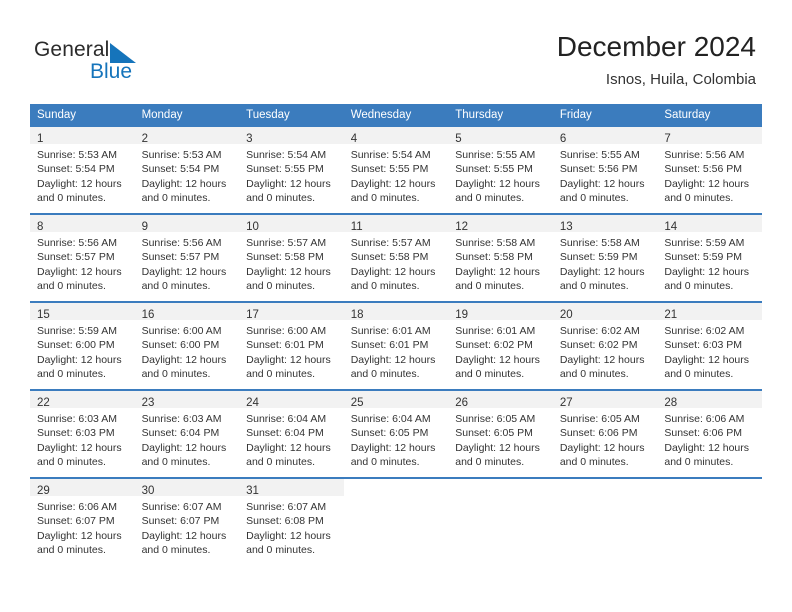 This screenshot has height=612, width=792. Describe the element at coordinates (389, 433) in the screenshot. I see `sunset-text: Sunset: 6:05 PM` at that location.